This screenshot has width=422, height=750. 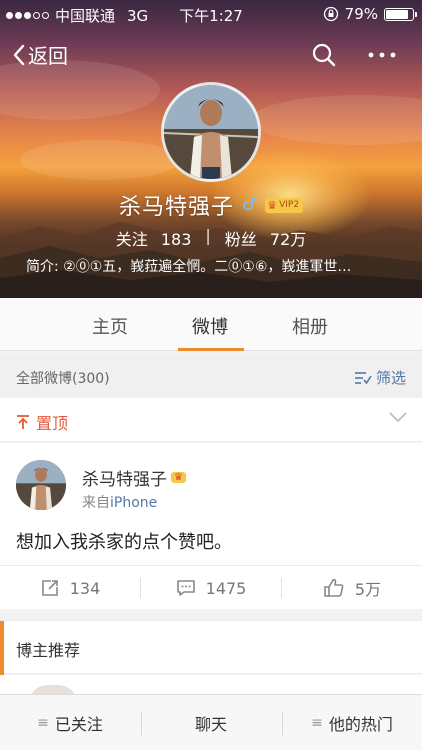 What do you see at coordinates (324, 55) in the screenshot?
I see `search-icon` at bounding box center [324, 55].